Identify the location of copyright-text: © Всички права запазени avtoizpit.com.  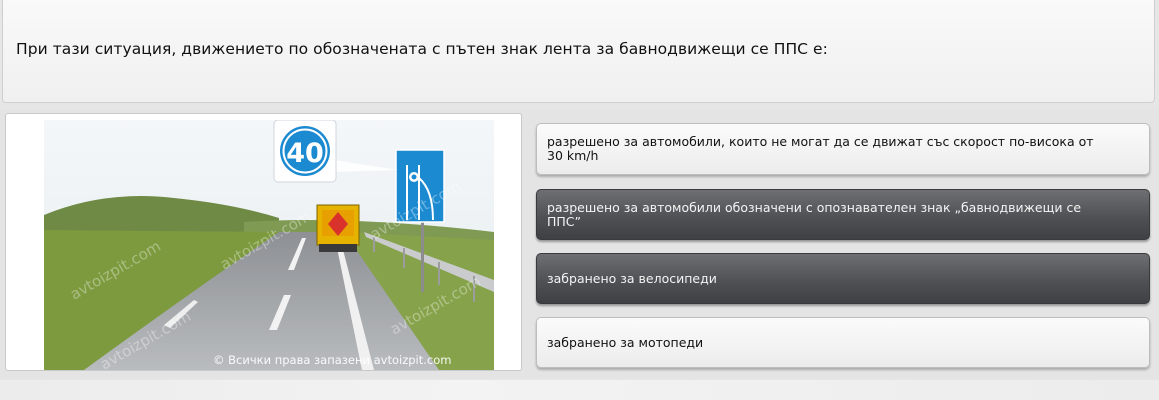
(332, 360).